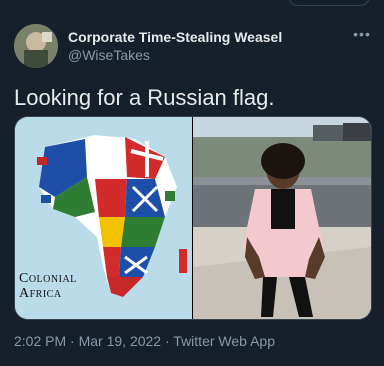 This screenshot has height=366, width=384. I want to click on tweet-source: Twitter Web App, so click(224, 341).